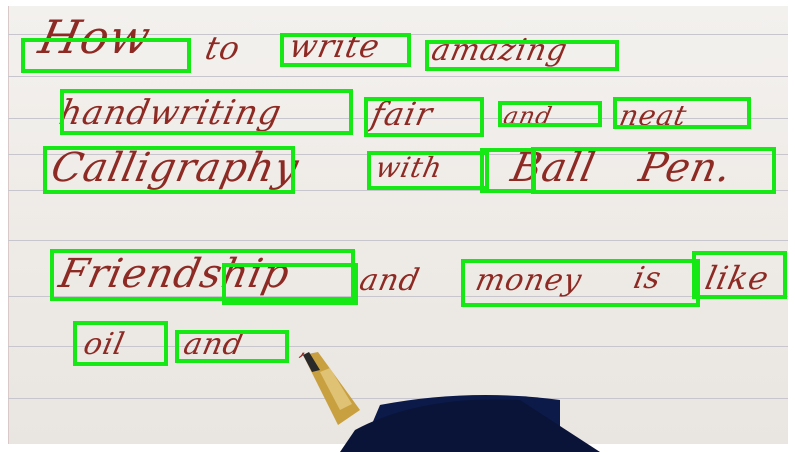  I want to click on handwritten-word-to: to, so click(223, 48).